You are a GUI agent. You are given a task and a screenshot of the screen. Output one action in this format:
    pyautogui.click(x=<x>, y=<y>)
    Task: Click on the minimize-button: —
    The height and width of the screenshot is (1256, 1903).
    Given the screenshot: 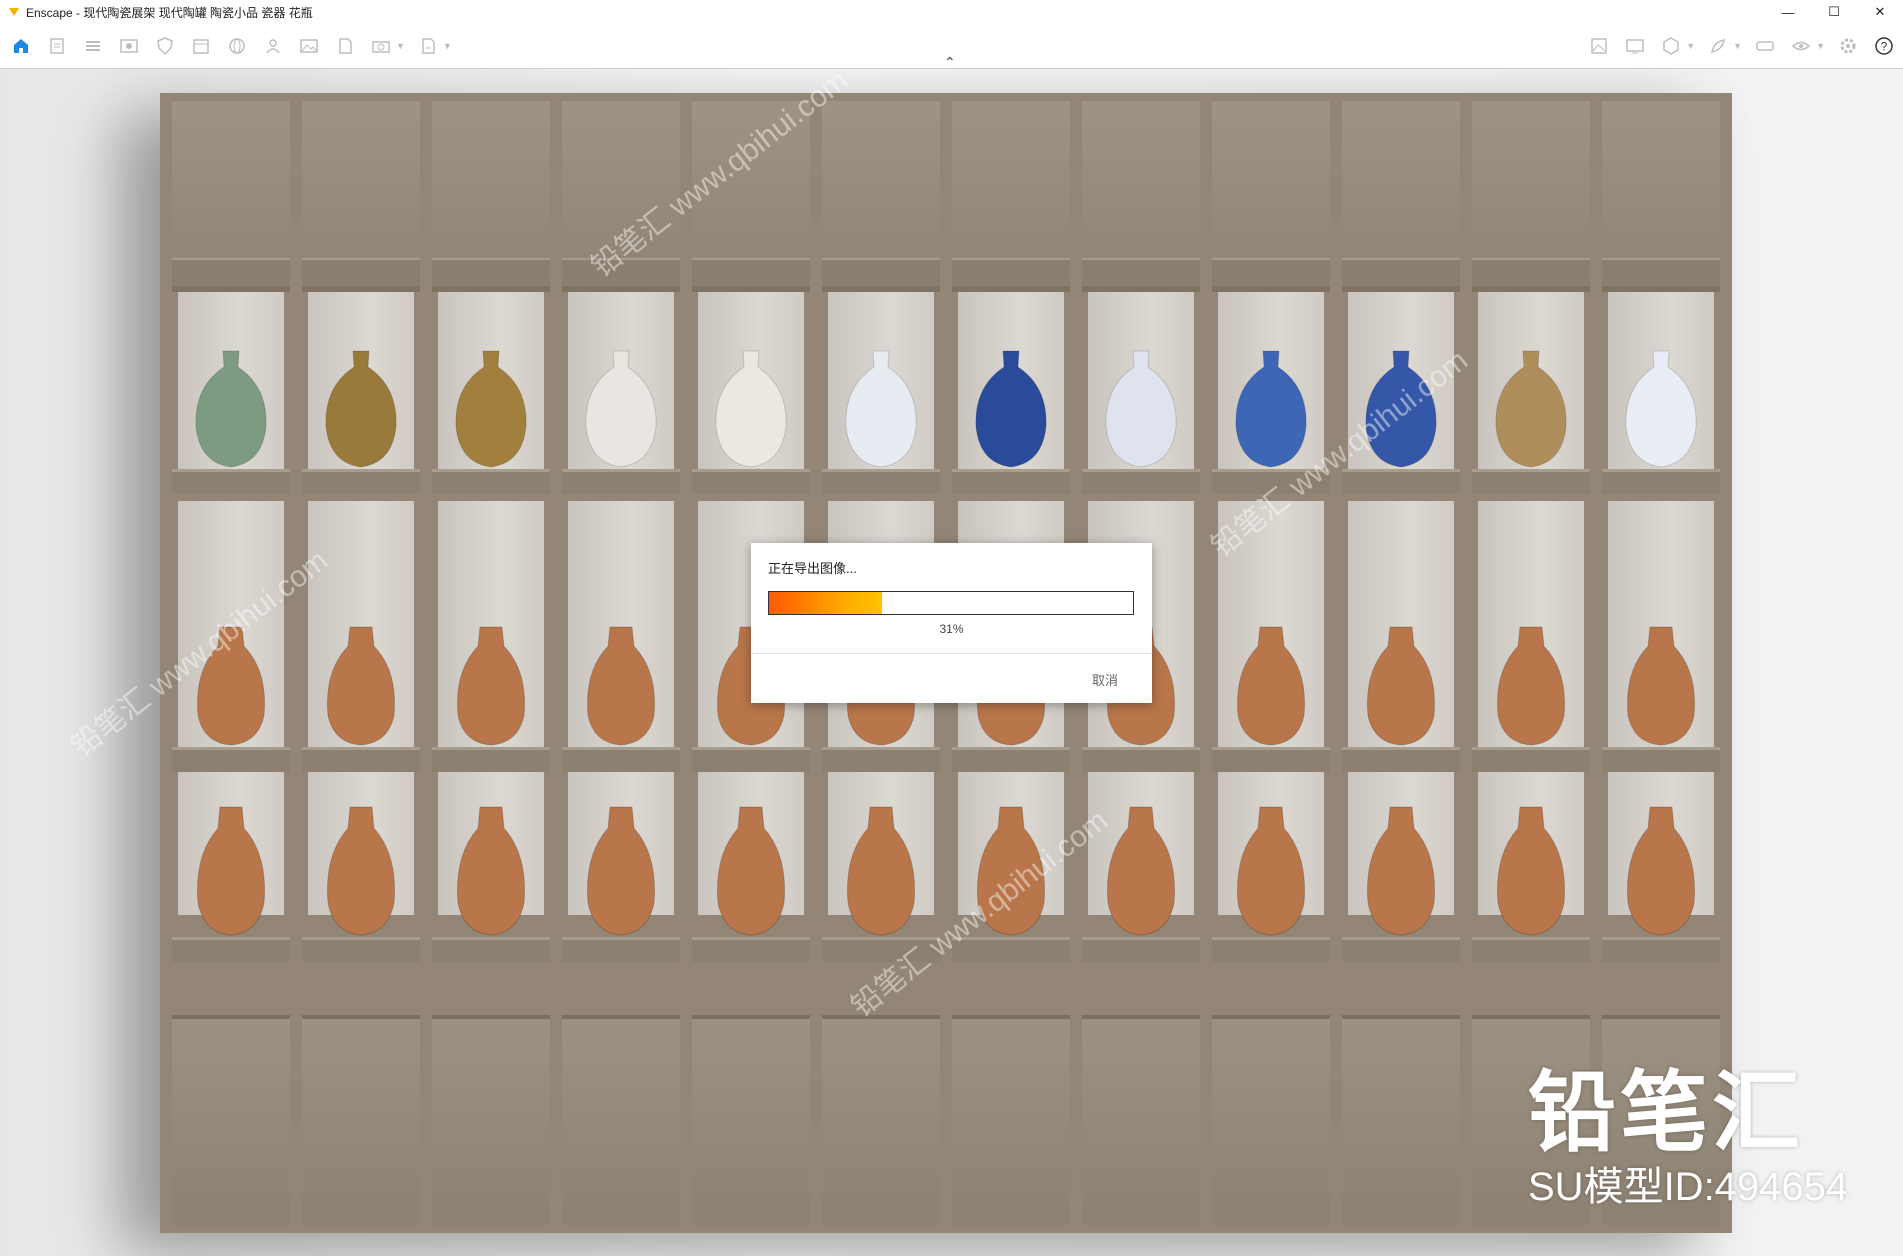 What is the action you would take?
    pyautogui.click(x=1788, y=12)
    